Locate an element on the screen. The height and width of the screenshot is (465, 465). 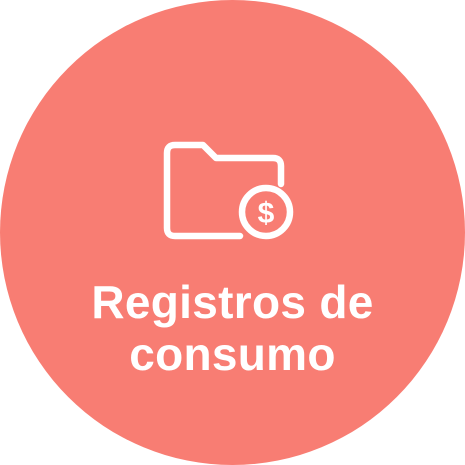
folder-dollar-icon: $ is located at coordinates (228, 190).